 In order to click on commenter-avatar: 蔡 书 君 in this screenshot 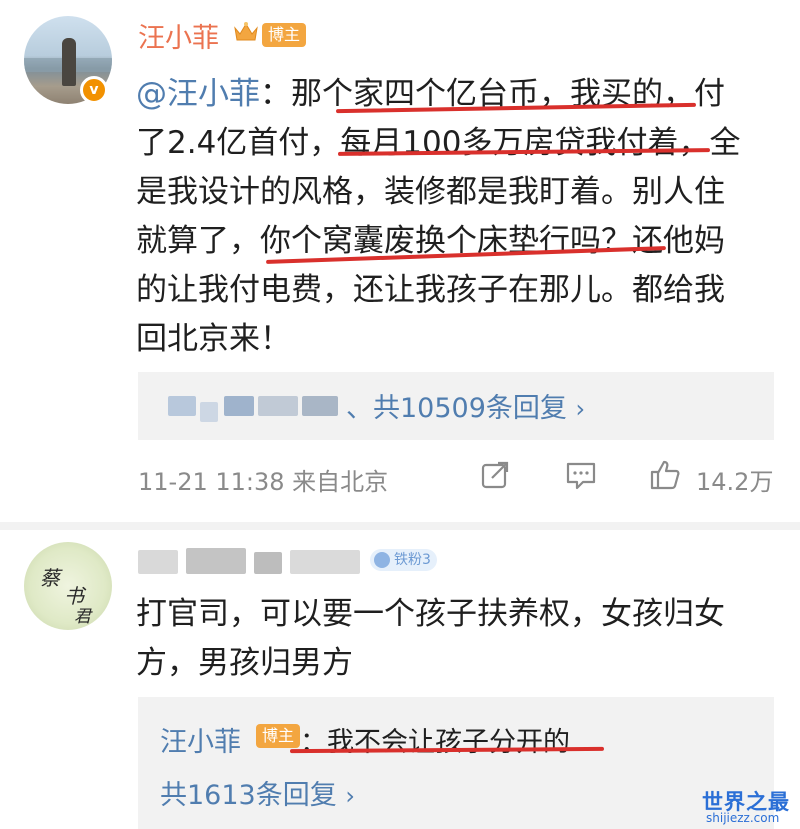, I will do `click(68, 586)`.